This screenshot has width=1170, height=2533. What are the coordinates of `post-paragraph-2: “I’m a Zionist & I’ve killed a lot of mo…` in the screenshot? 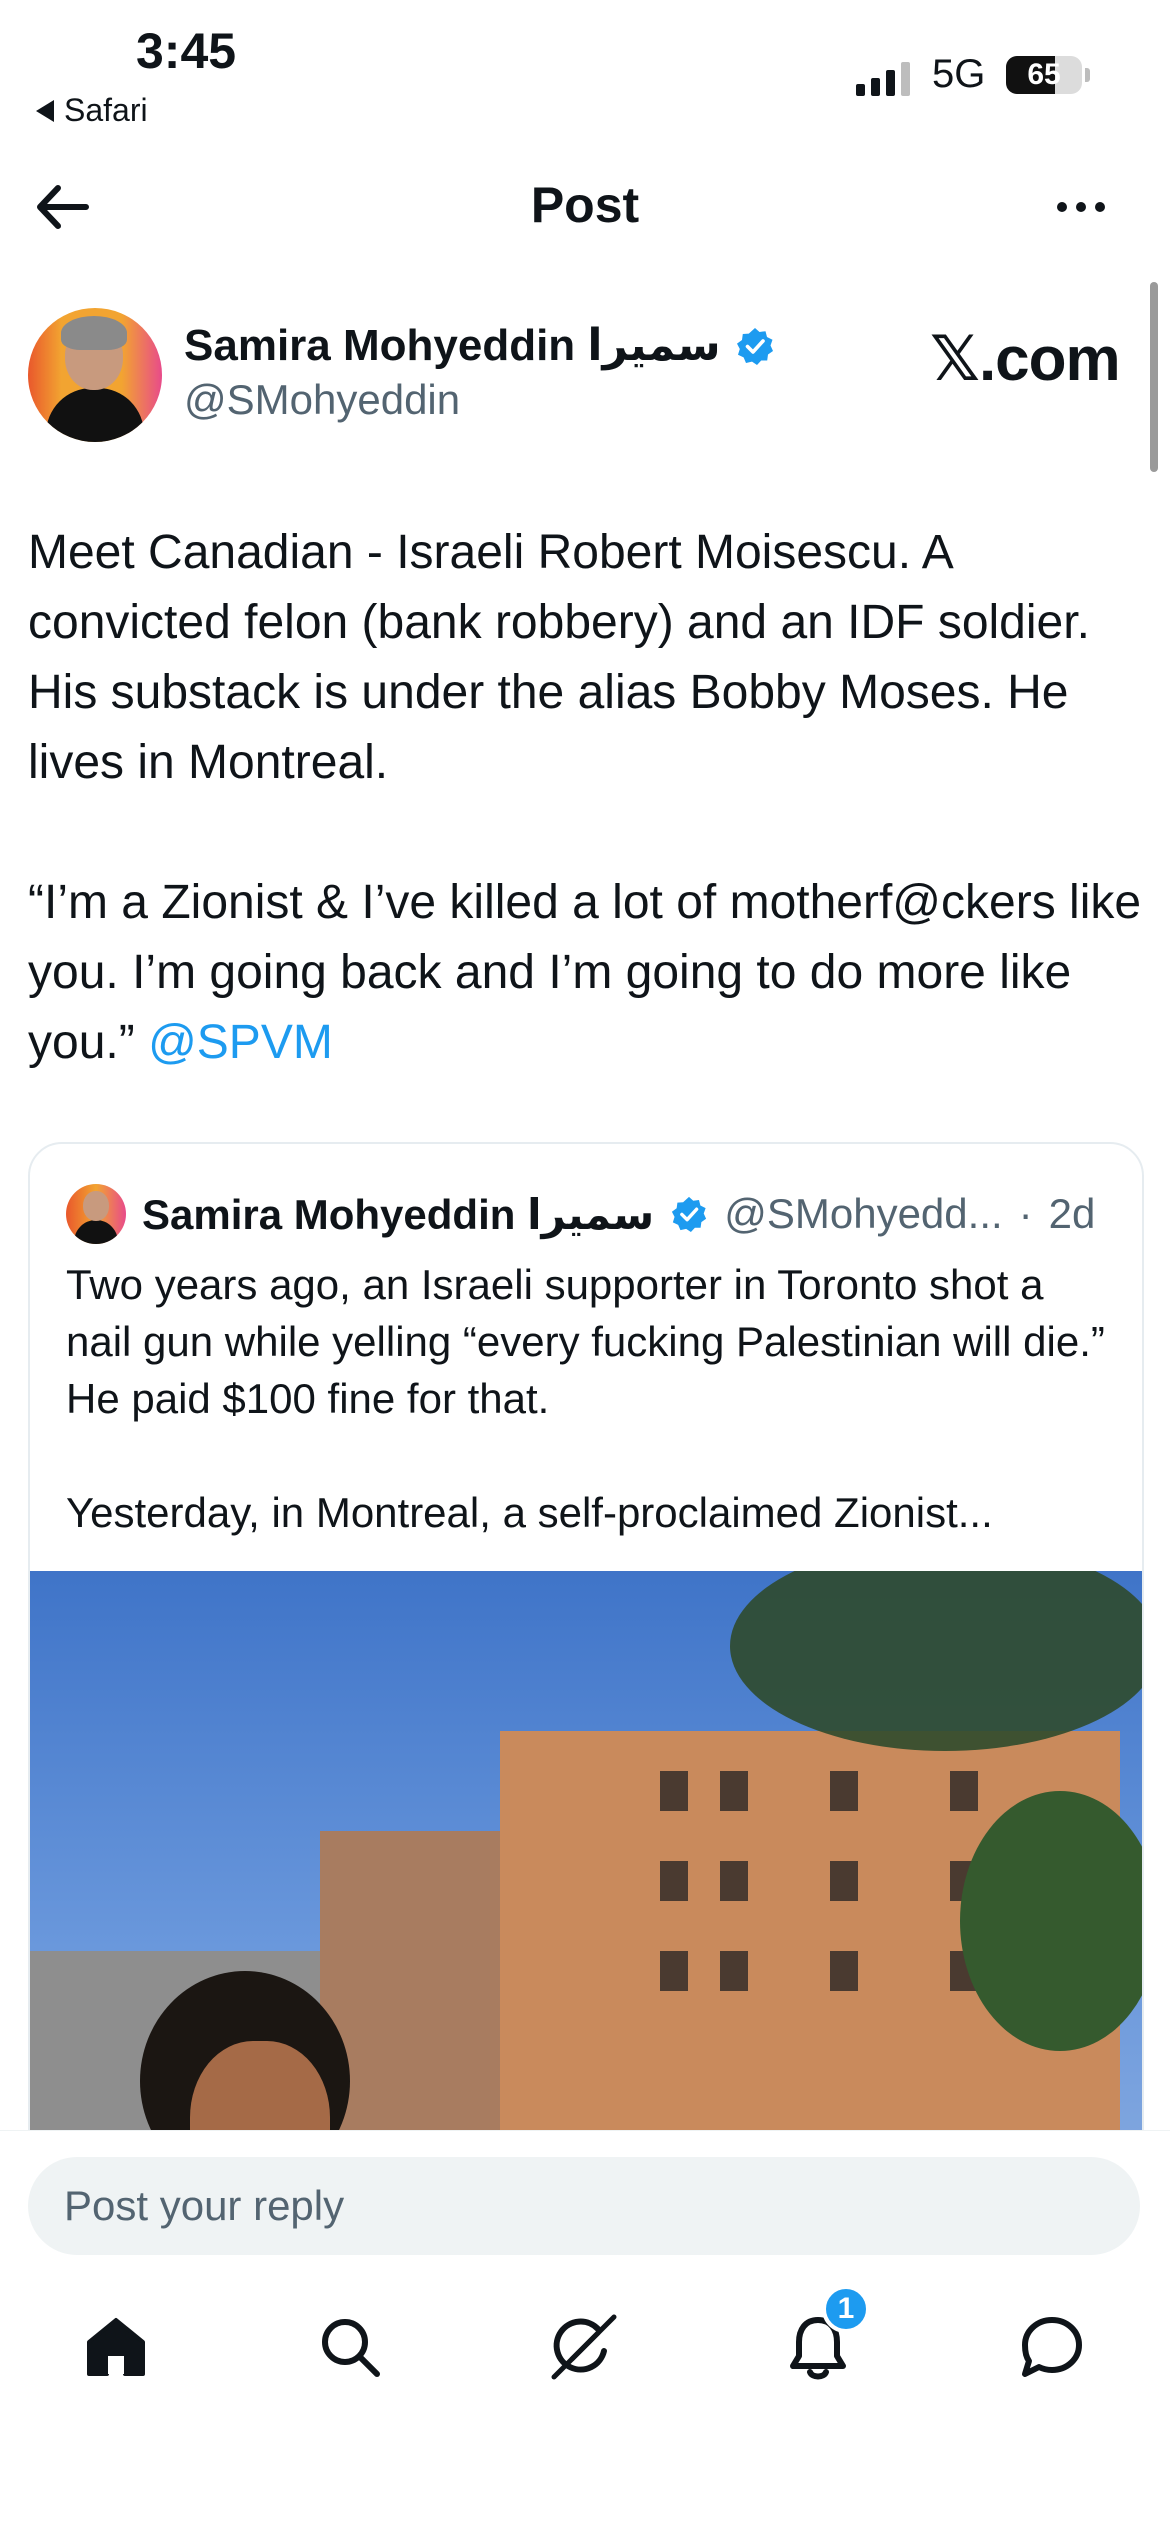 It's located at (588, 973).